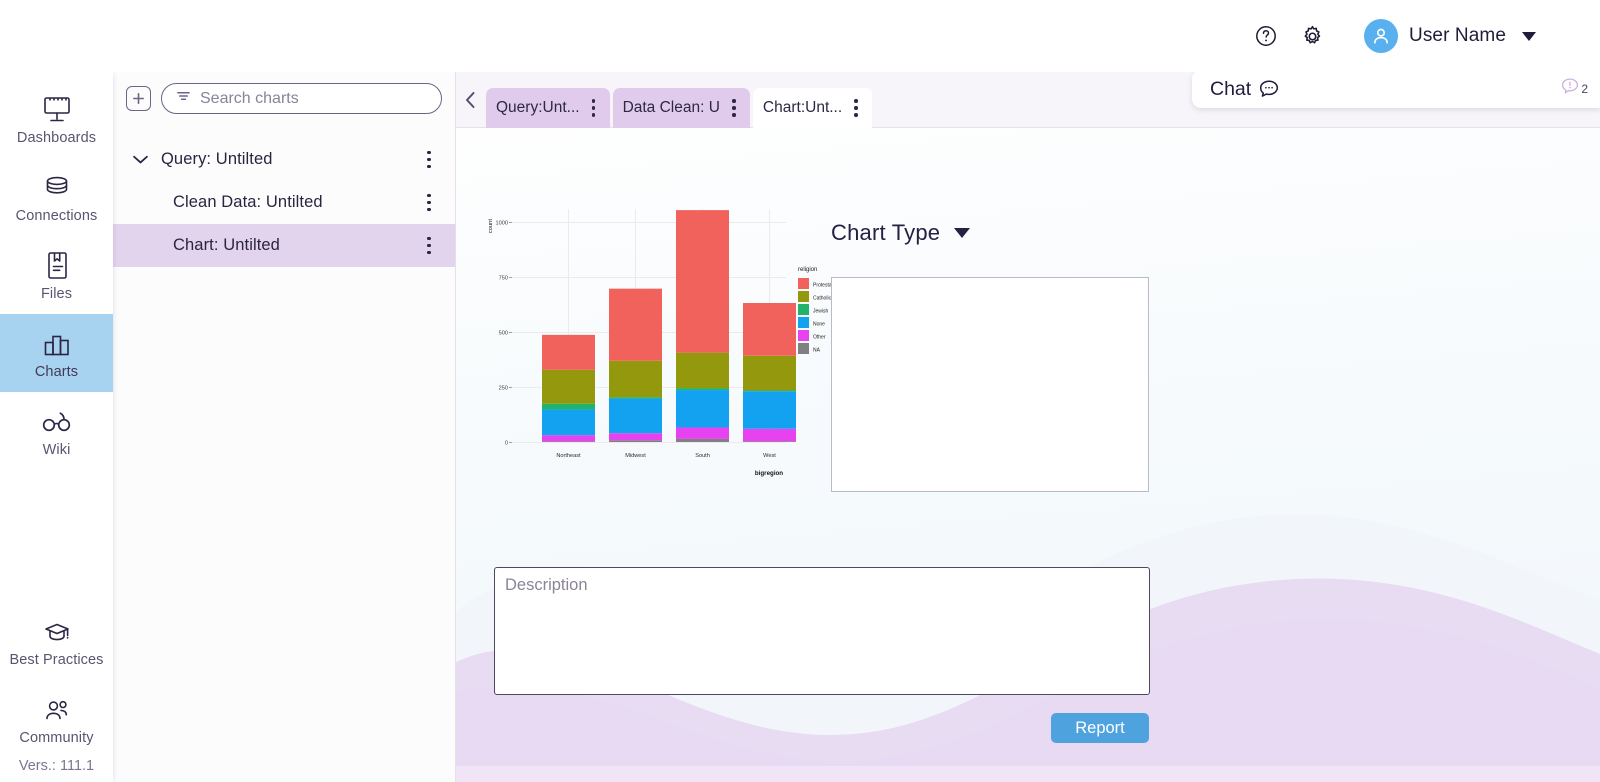 The height and width of the screenshot is (782, 1600). Describe the element at coordinates (313, 98) in the screenshot. I see `search-input` at that location.